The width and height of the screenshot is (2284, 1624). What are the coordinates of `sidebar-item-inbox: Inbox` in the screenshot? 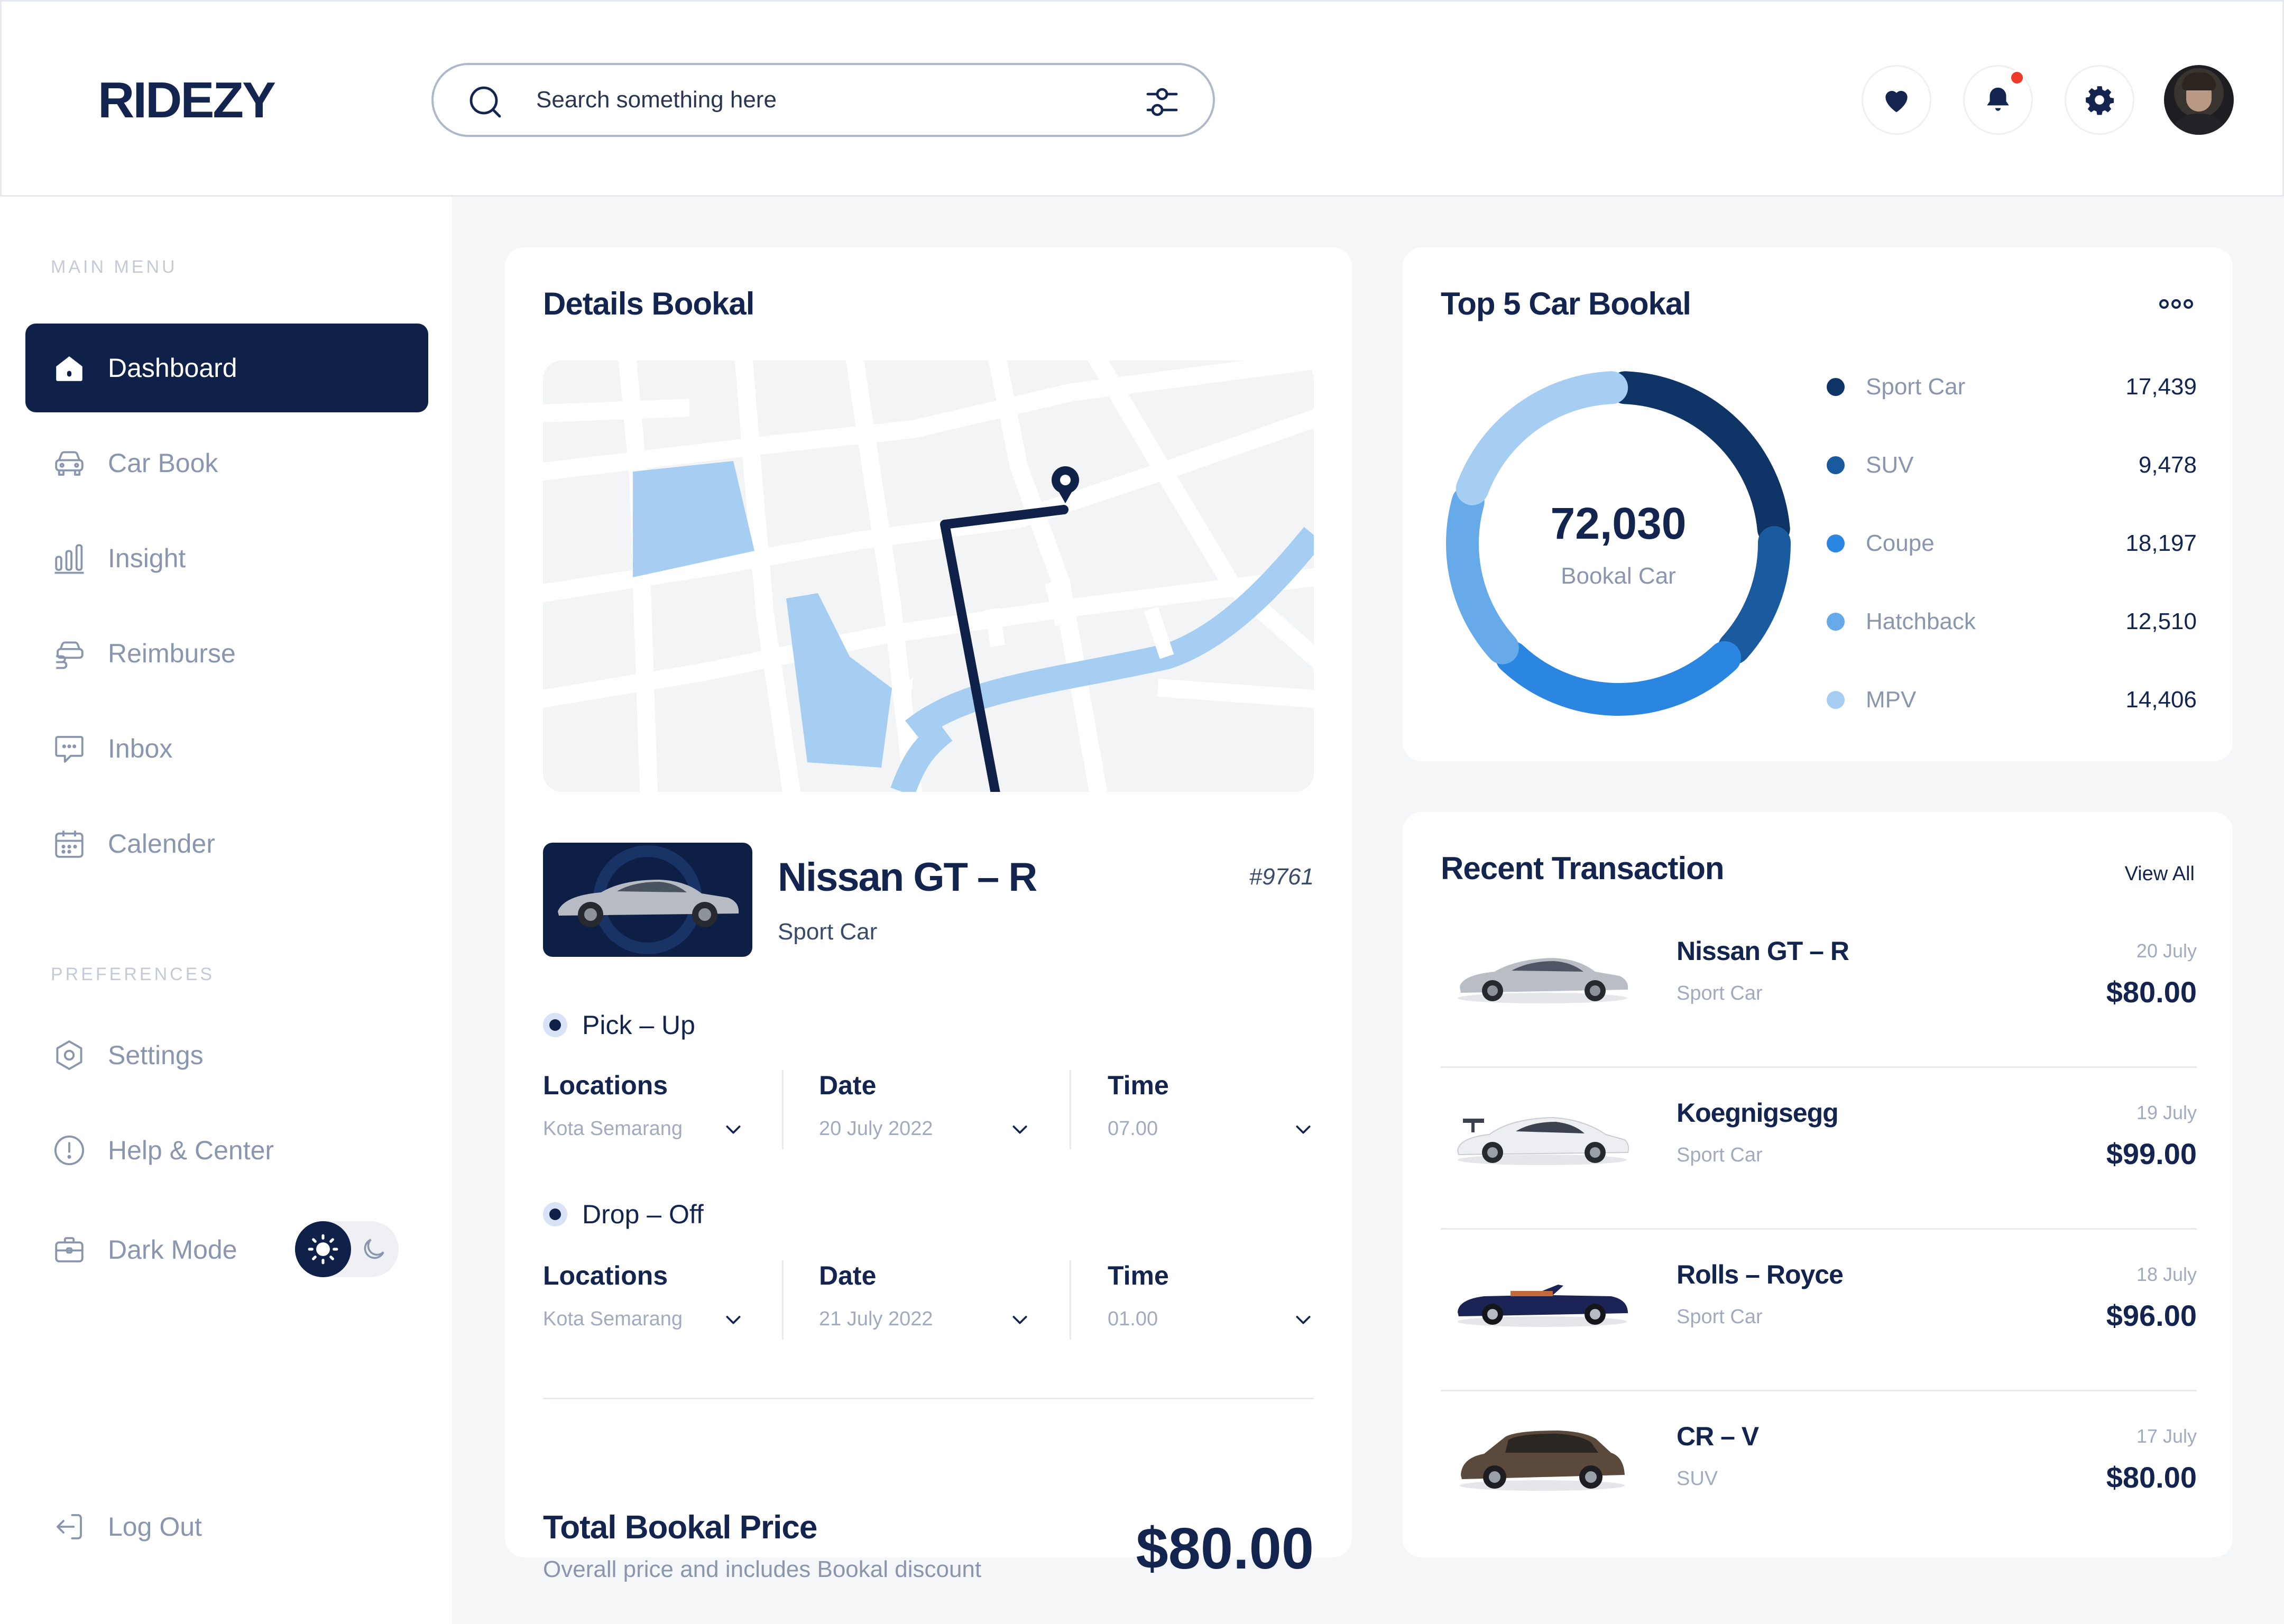 It's located at (226, 748).